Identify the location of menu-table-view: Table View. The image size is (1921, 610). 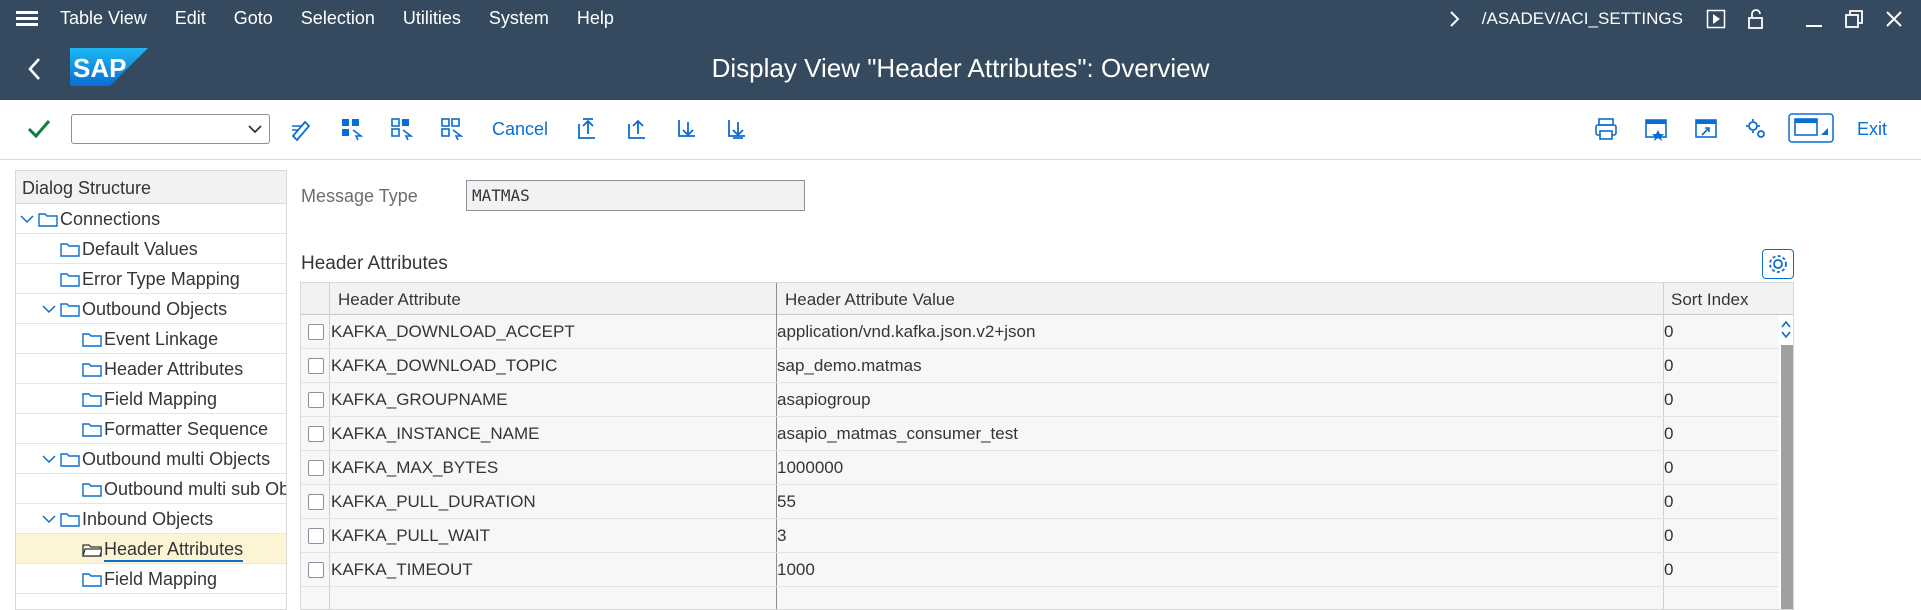
(103, 18).